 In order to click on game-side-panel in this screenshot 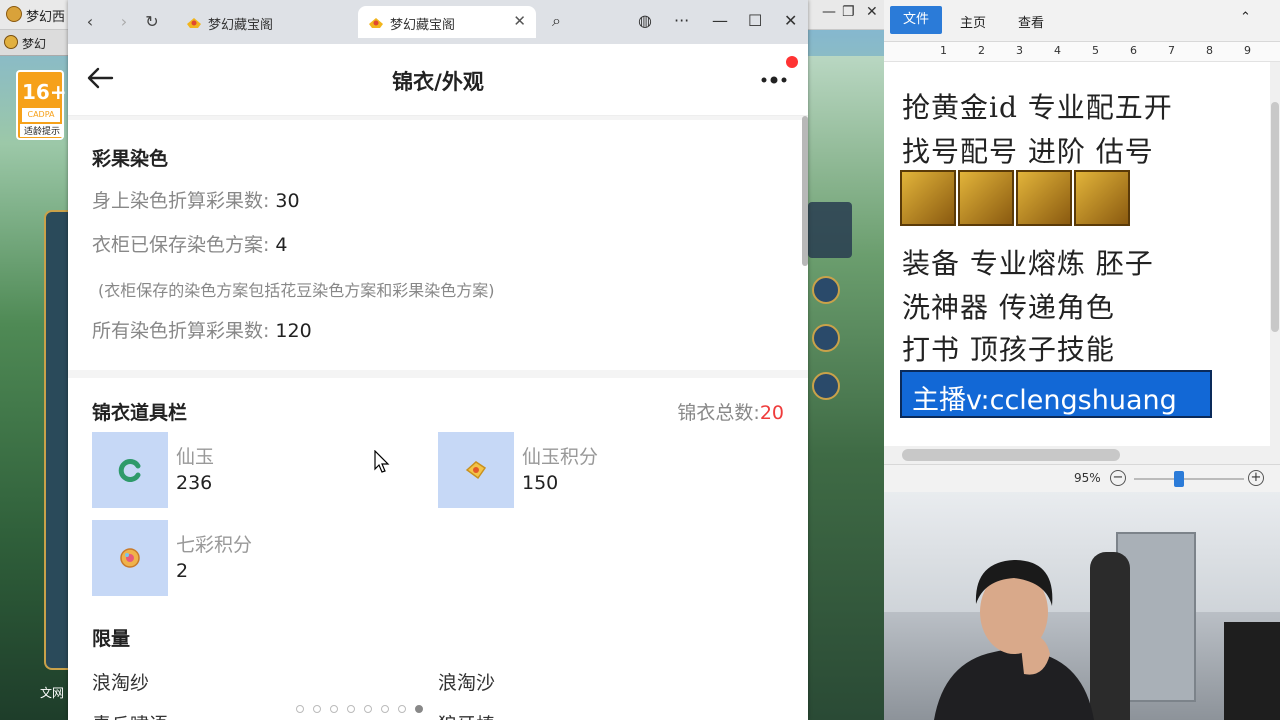, I will do `click(56, 440)`.